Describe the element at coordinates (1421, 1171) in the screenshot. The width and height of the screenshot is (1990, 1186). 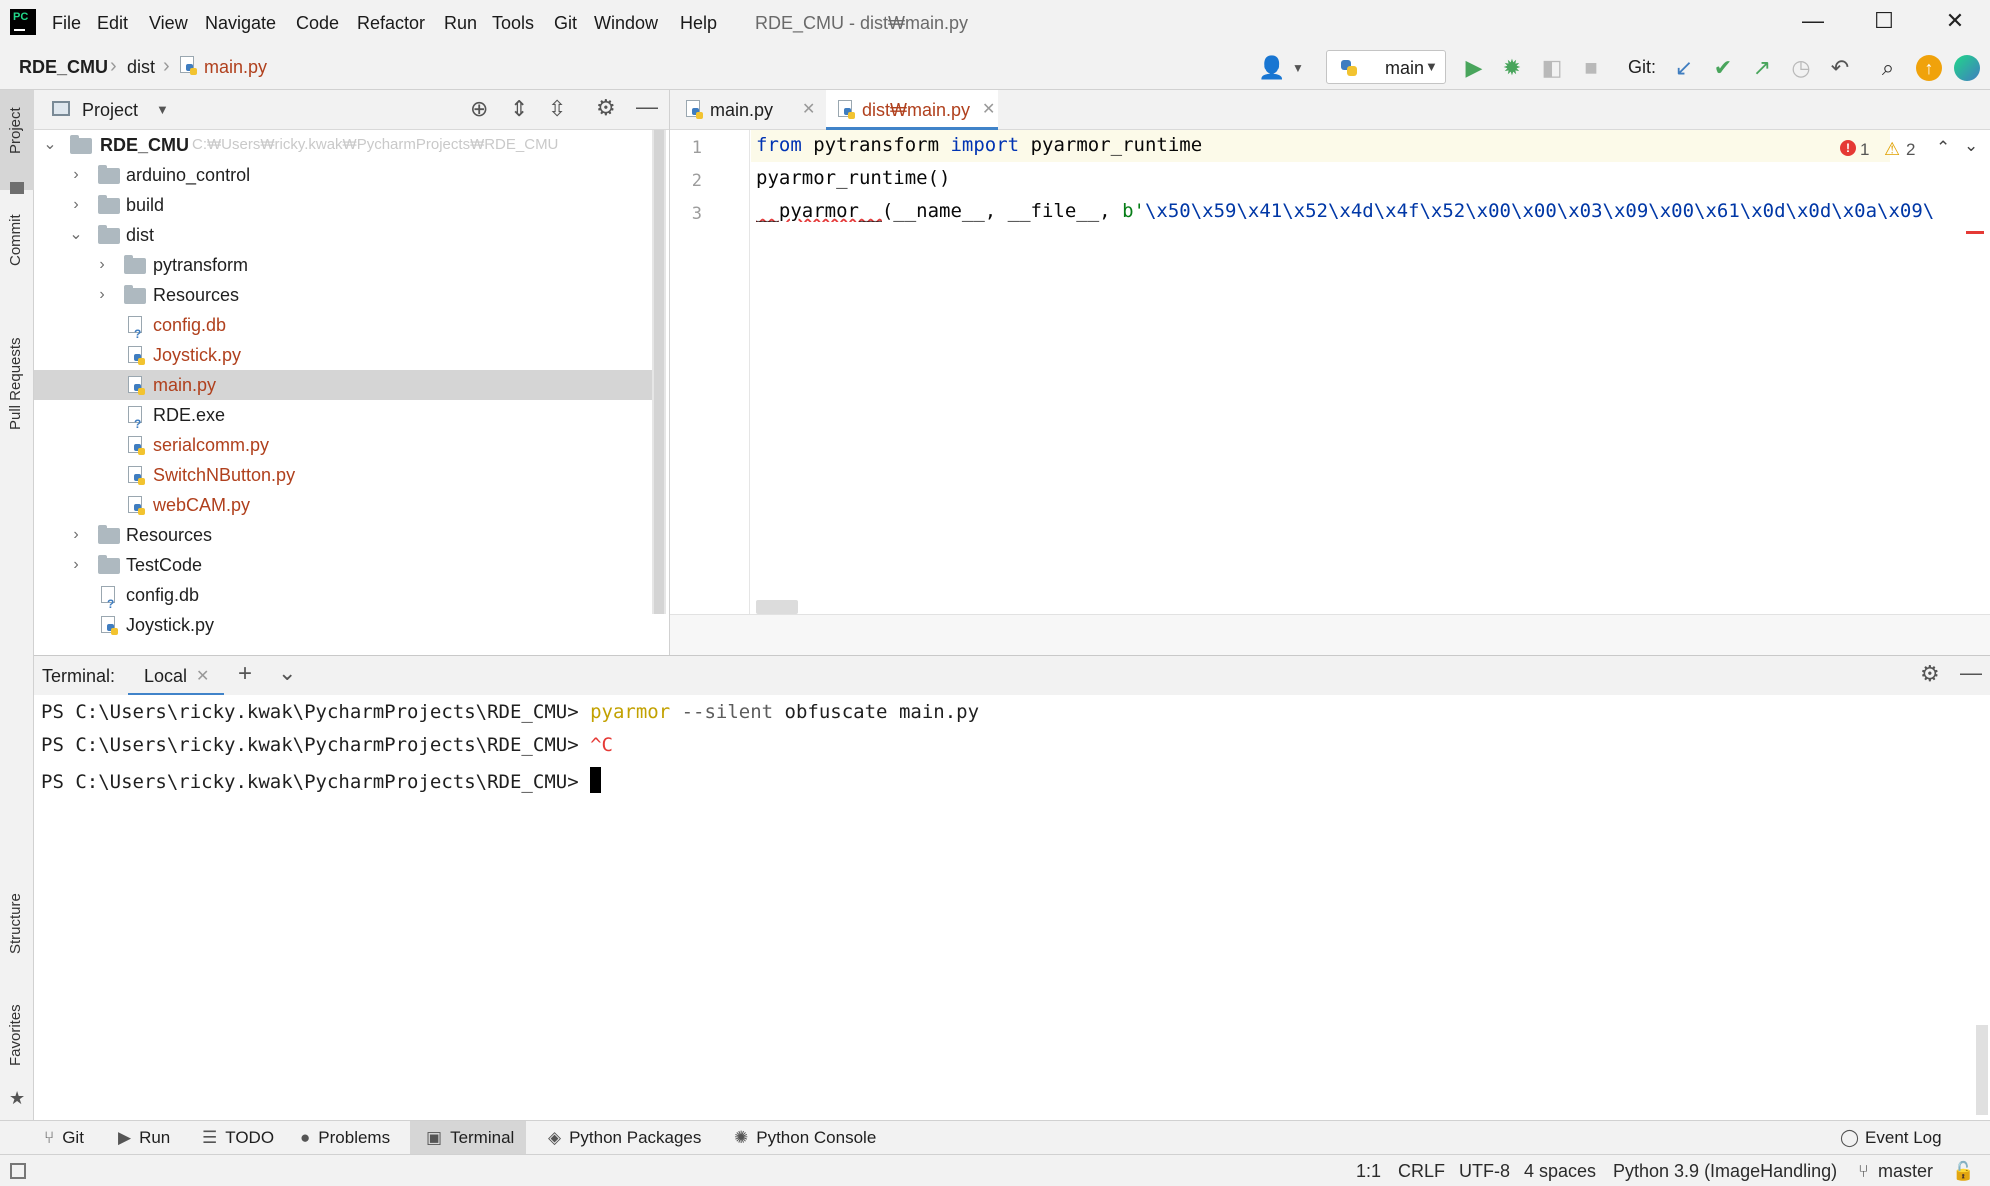
I see `line-separator: CRLF` at that location.